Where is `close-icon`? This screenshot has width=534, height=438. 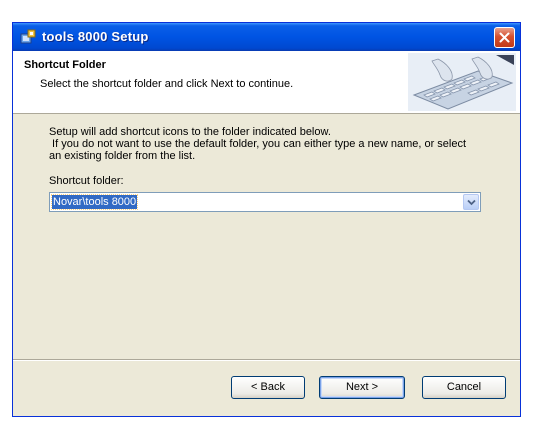 close-icon is located at coordinates (504, 37).